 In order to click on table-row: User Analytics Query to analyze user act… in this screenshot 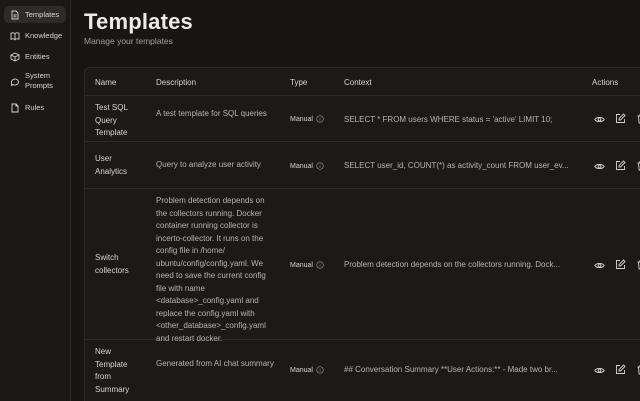, I will do `click(362, 166)`.